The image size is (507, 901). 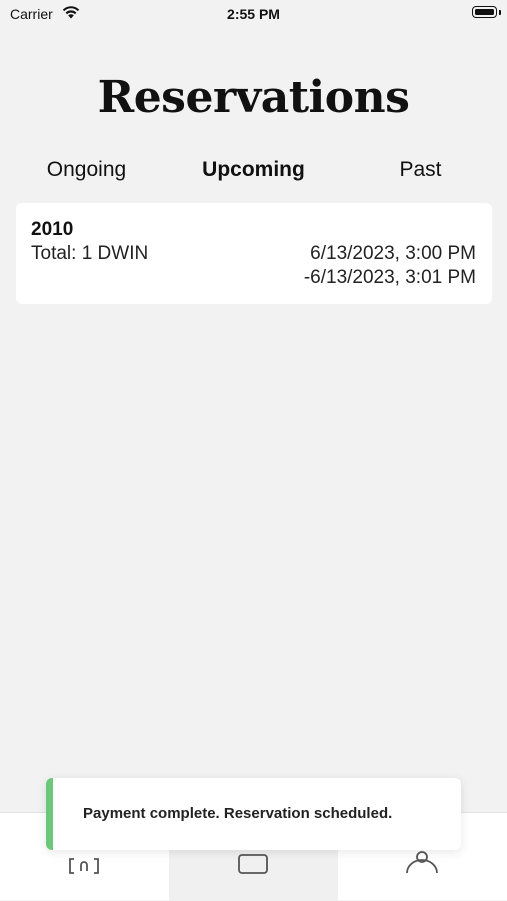 I want to click on reservation-tabs: Ongoing Upcoming Past, so click(x=253, y=174).